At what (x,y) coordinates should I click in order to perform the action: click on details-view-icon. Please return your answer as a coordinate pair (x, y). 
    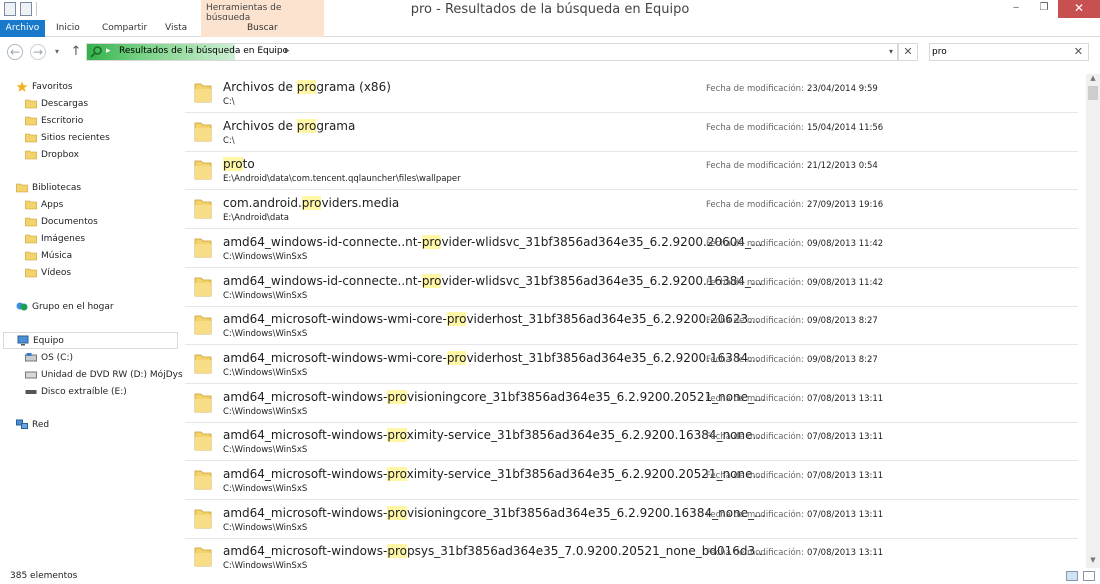
    Looking at the image, I should click on (1072, 576).